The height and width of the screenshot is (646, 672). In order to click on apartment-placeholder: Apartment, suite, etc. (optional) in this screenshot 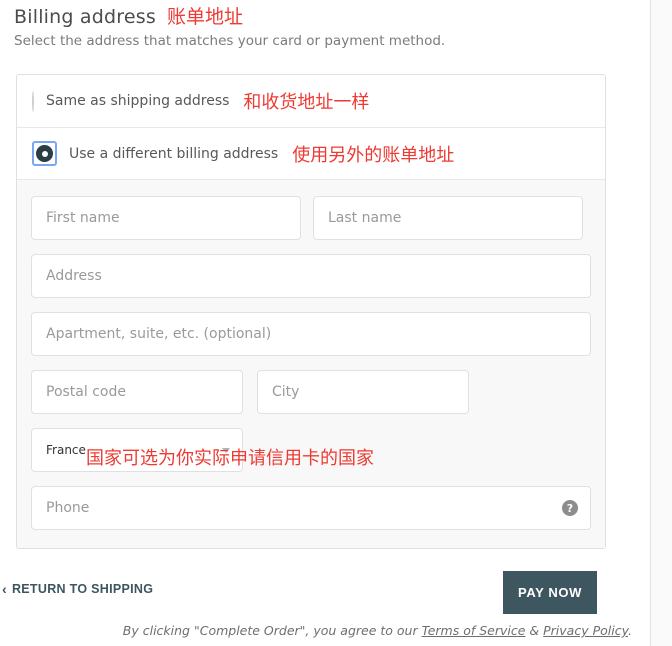, I will do `click(159, 334)`.